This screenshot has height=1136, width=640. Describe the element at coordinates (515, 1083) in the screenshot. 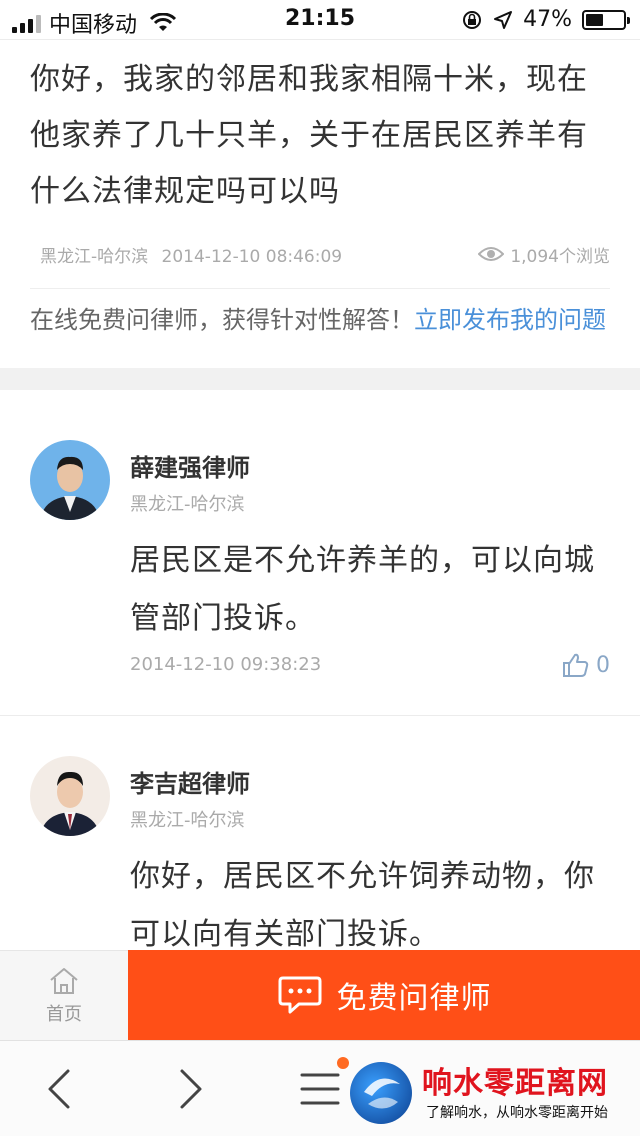

I see `watermark-title: 响水零距离网` at that location.